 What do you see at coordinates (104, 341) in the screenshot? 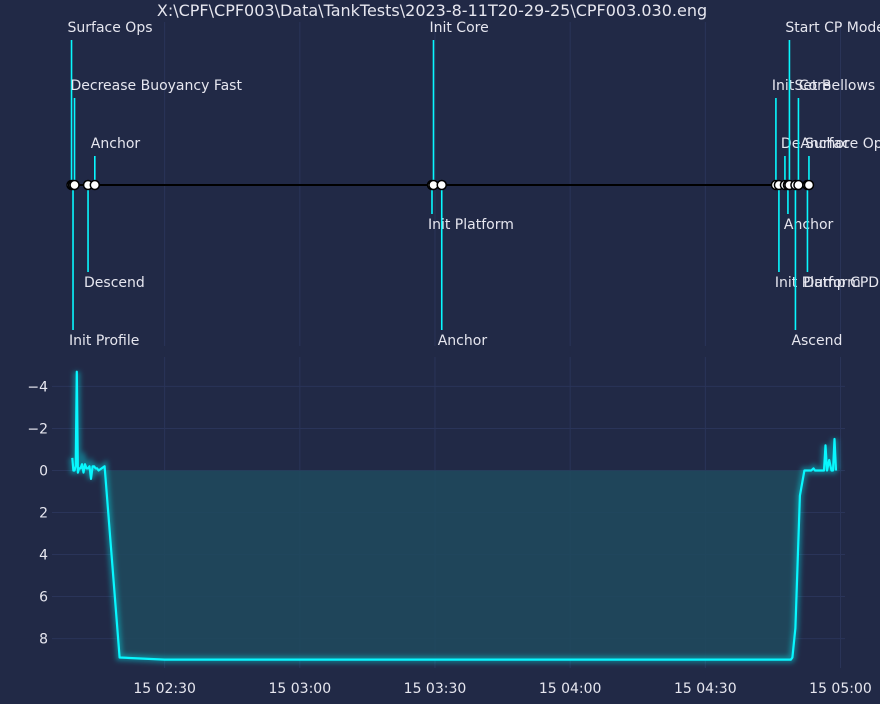
I see `event-label: Init Profile` at bounding box center [104, 341].